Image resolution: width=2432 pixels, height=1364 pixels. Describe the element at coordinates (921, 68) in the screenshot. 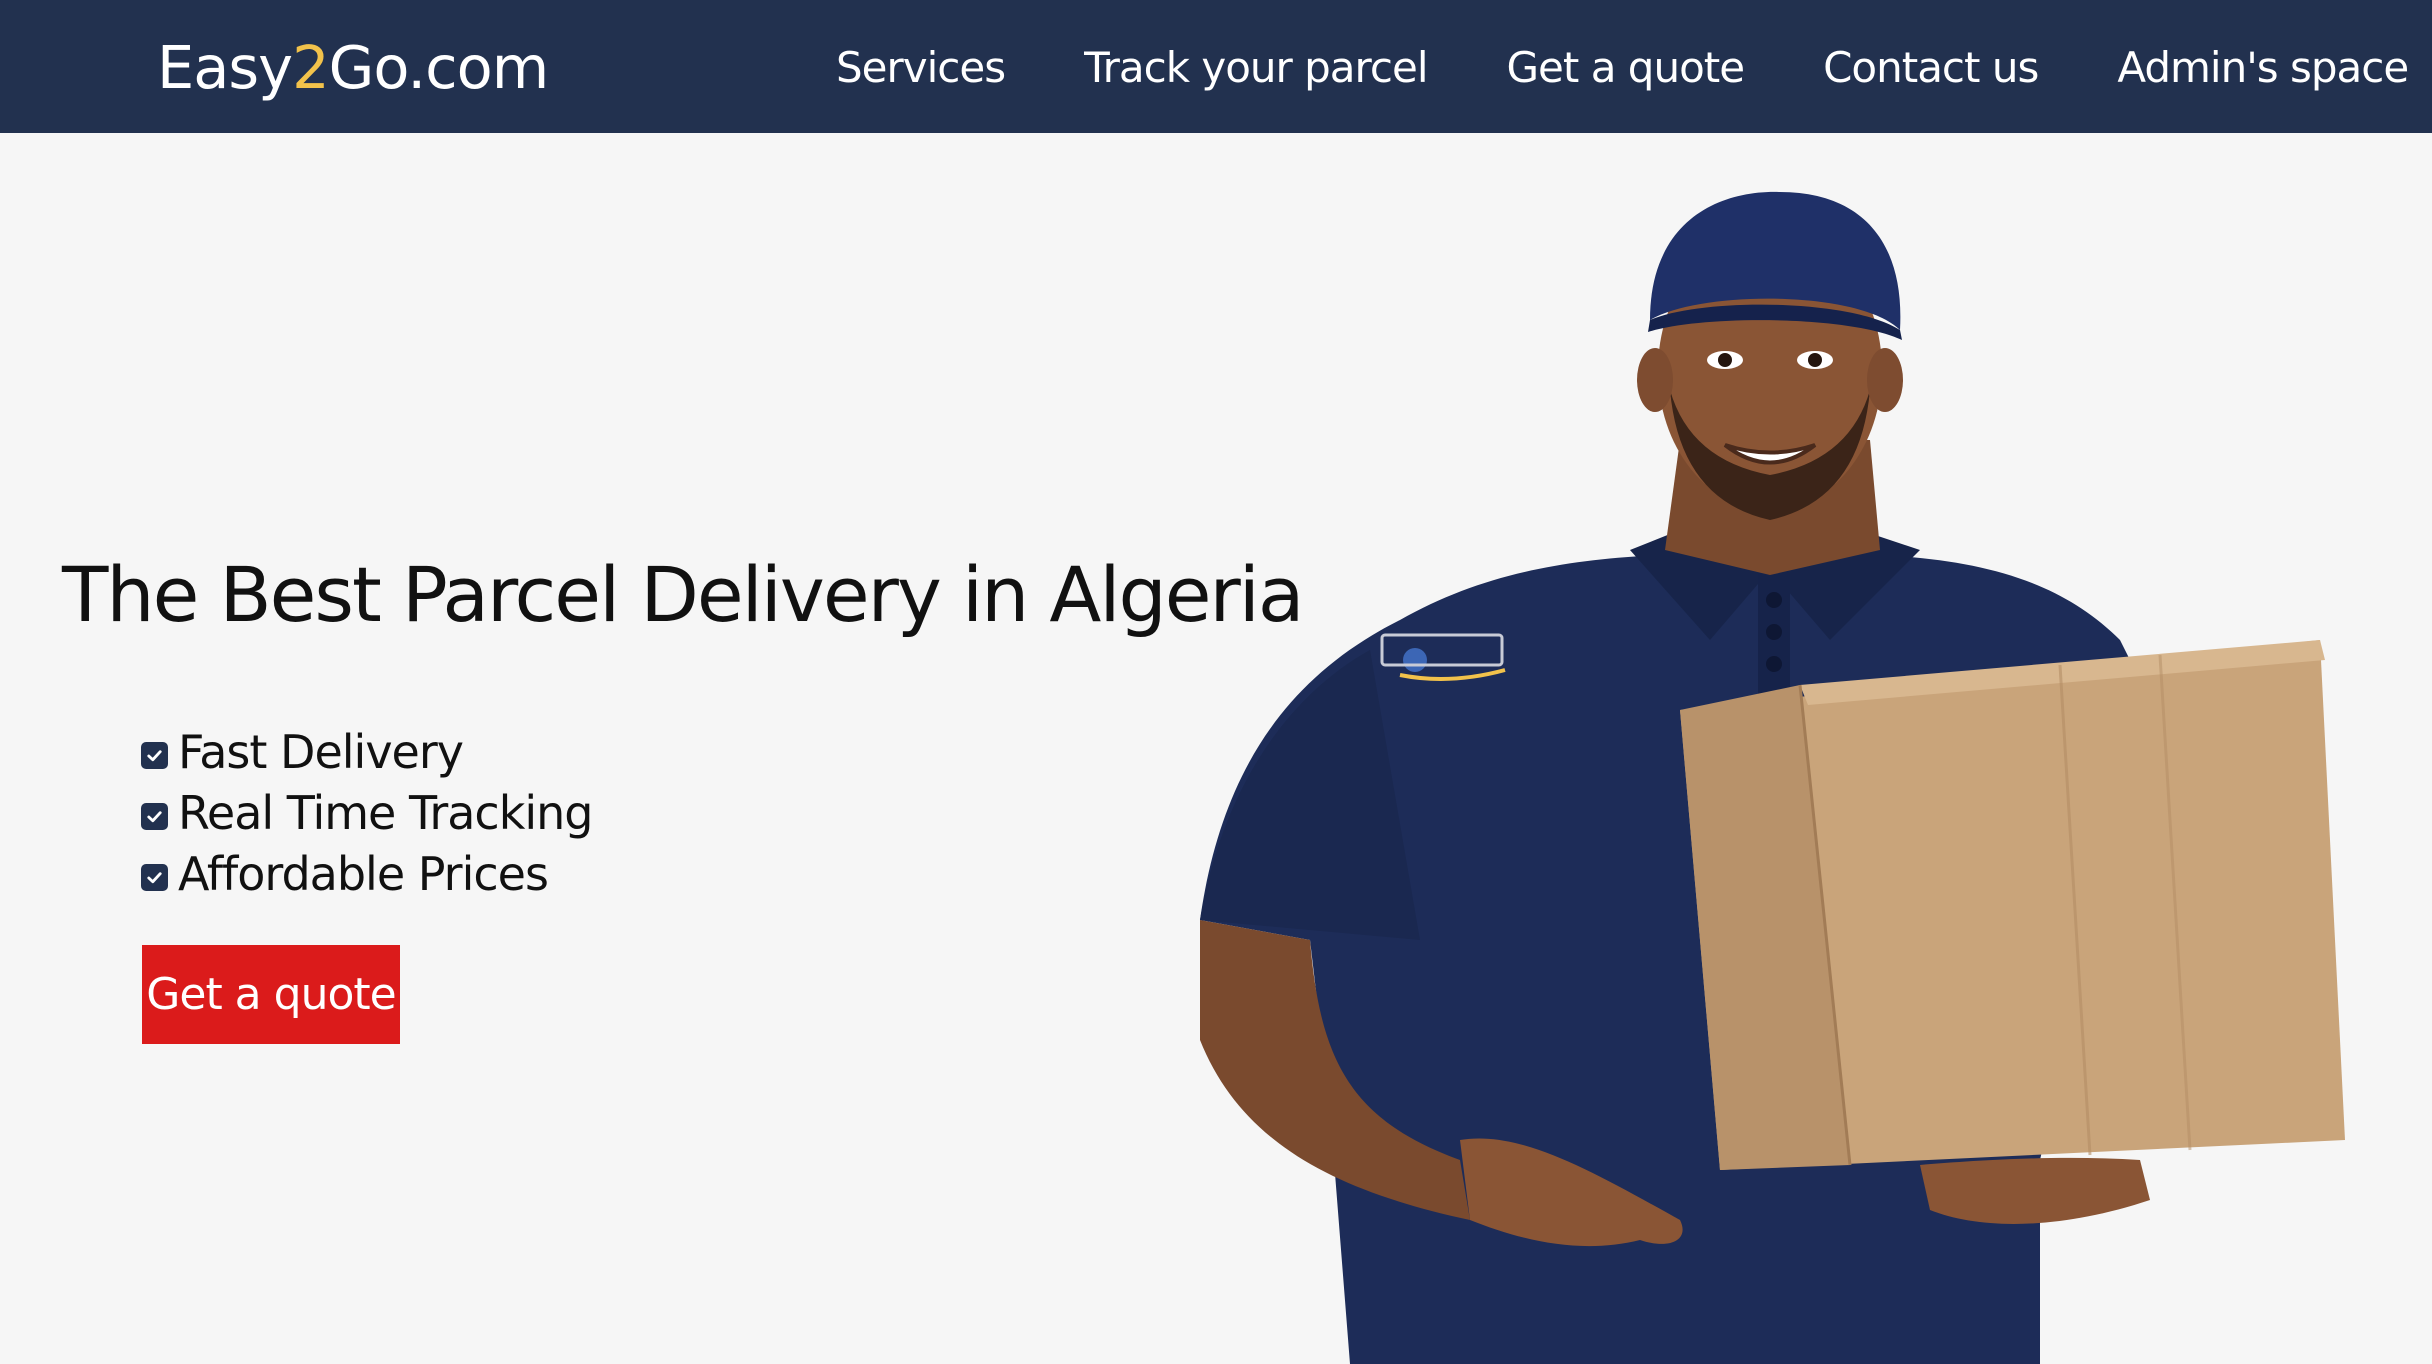

I see `nav-item-services: Services` at that location.